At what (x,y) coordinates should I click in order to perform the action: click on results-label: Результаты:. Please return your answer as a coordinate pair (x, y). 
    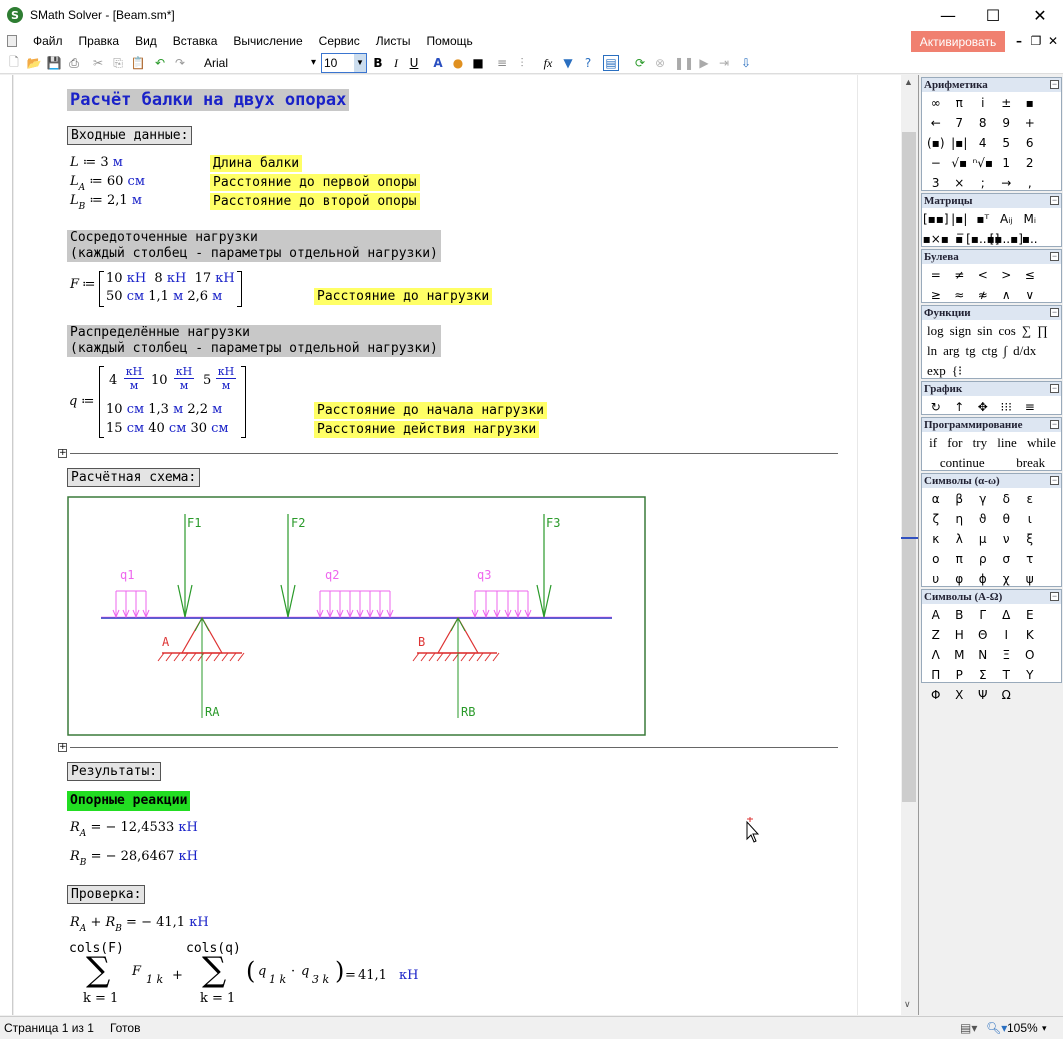
    Looking at the image, I should click on (114, 771).